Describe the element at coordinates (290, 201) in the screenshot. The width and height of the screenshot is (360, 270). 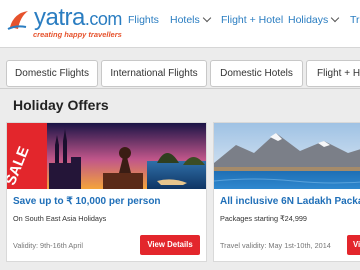
I see `offer-title: All inclusive 6N Ladakh Packag` at that location.